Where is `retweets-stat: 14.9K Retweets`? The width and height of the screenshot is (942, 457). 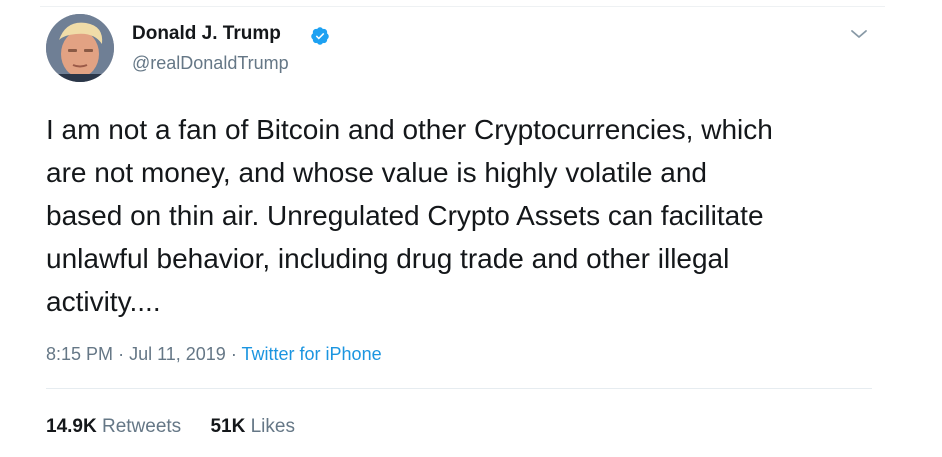 retweets-stat: 14.9K Retweets is located at coordinates (113, 427).